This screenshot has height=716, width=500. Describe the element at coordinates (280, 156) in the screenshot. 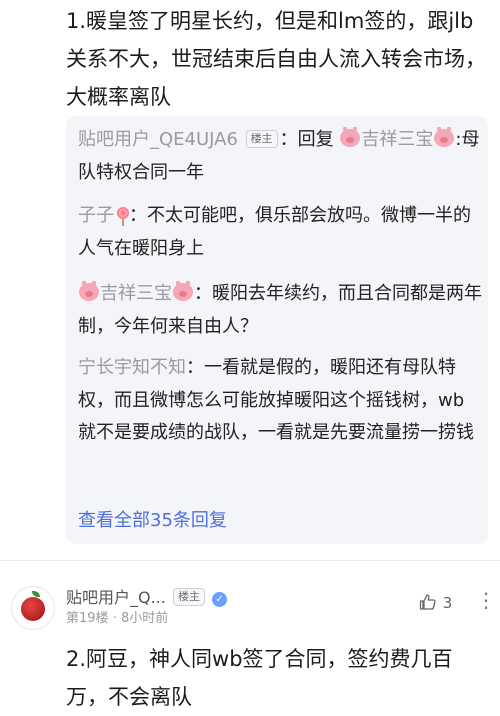

I see `reply-item: 贴吧用户_QE4UJA6 楼主 ：回复 吉祥三宝:母队特权合同一年` at that location.